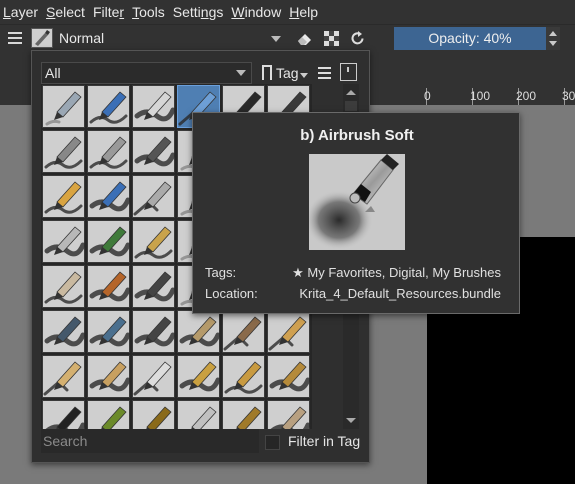 The image size is (575, 484). I want to click on opacity-slider: Opacity: 40%, so click(470, 38).